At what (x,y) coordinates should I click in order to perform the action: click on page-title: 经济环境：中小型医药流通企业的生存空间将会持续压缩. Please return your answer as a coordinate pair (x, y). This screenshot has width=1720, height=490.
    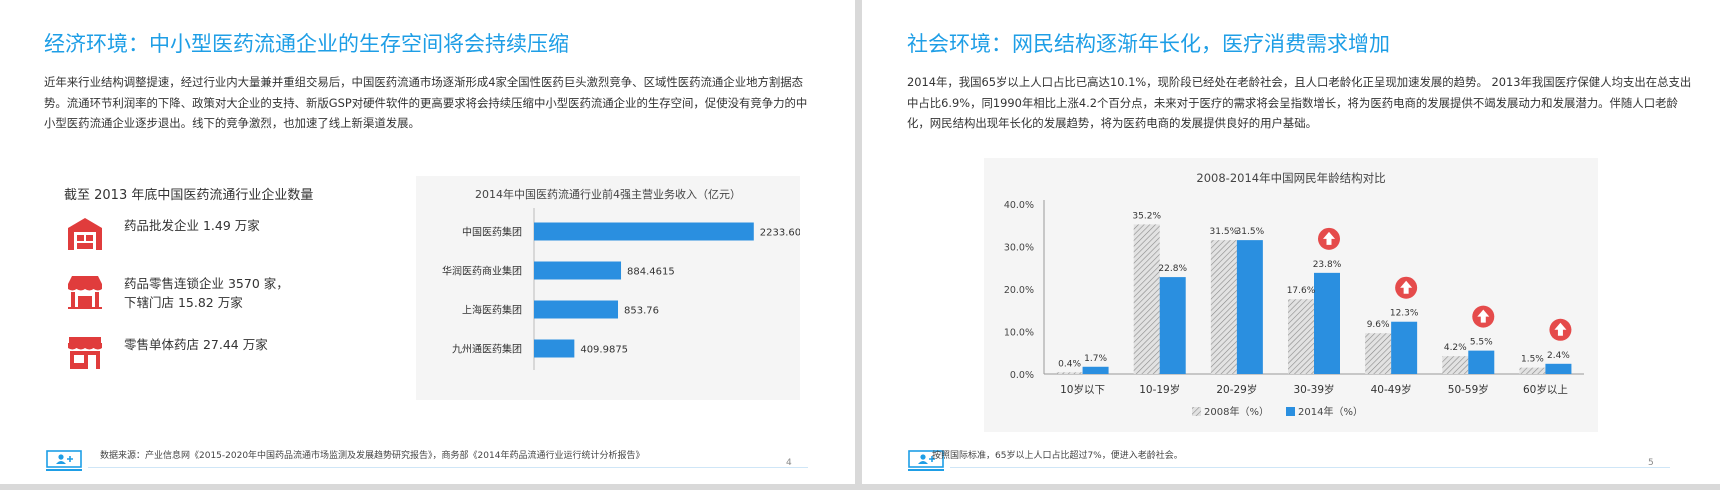
    Looking at the image, I should click on (306, 44).